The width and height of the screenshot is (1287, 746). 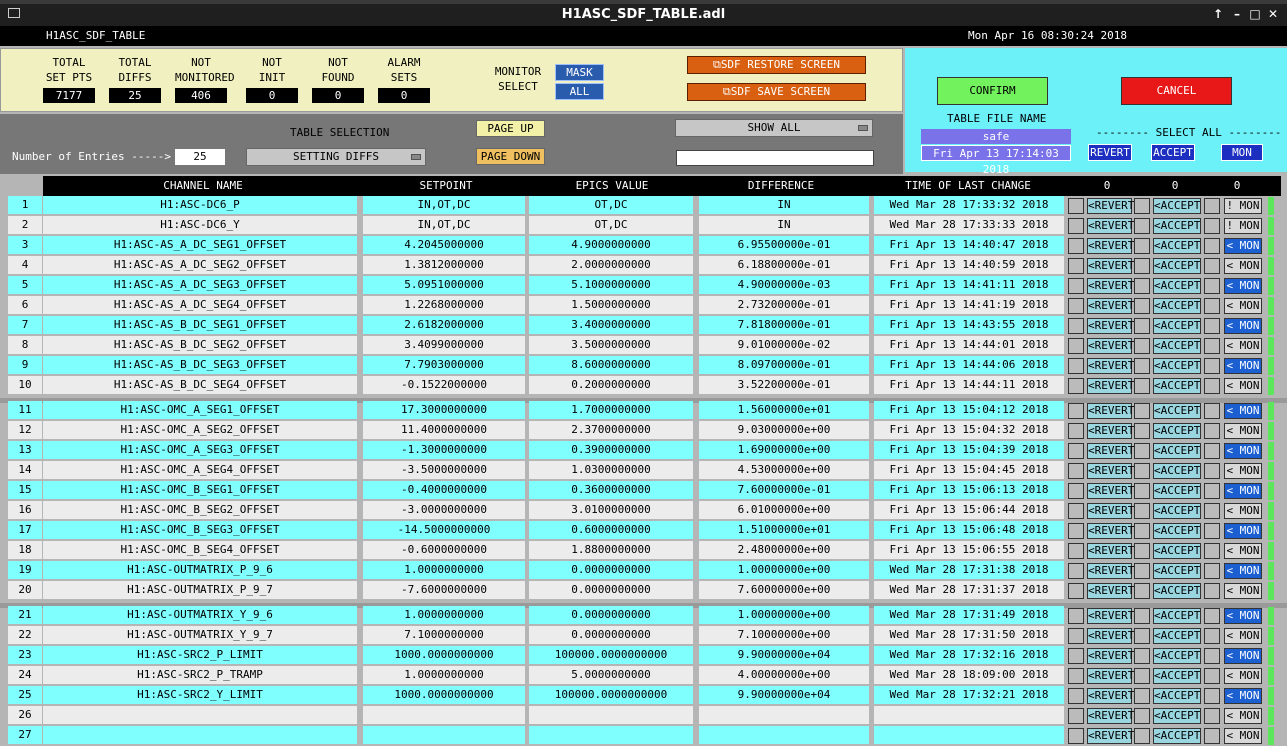 What do you see at coordinates (1273, 14) in the screenshot?
I see `close-icon: ✕` at bounding box center [1273, 14].